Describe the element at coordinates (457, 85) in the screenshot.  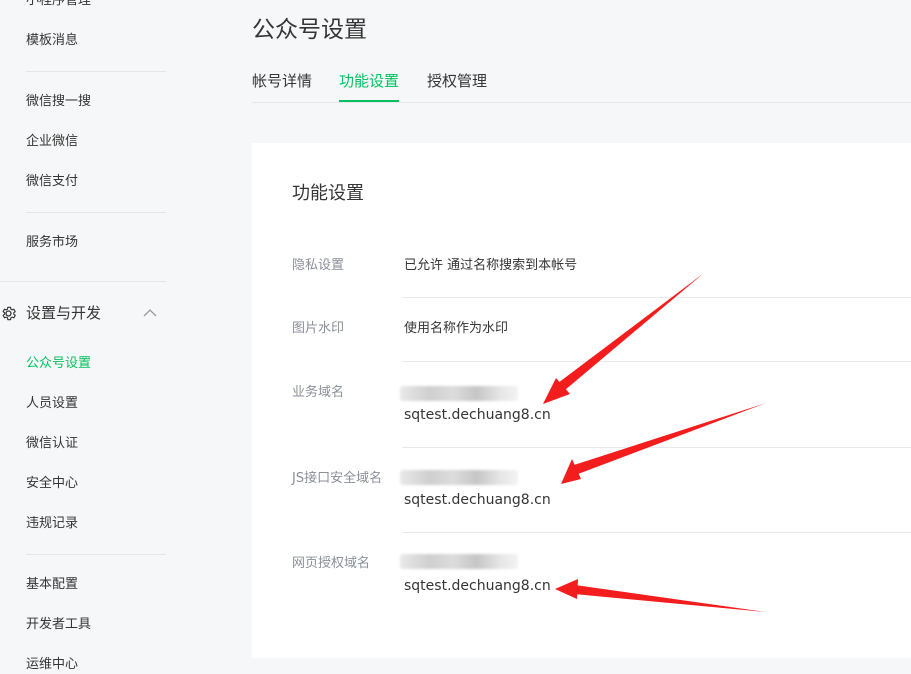
I see `tab-authorization: 授权管理` at that location.